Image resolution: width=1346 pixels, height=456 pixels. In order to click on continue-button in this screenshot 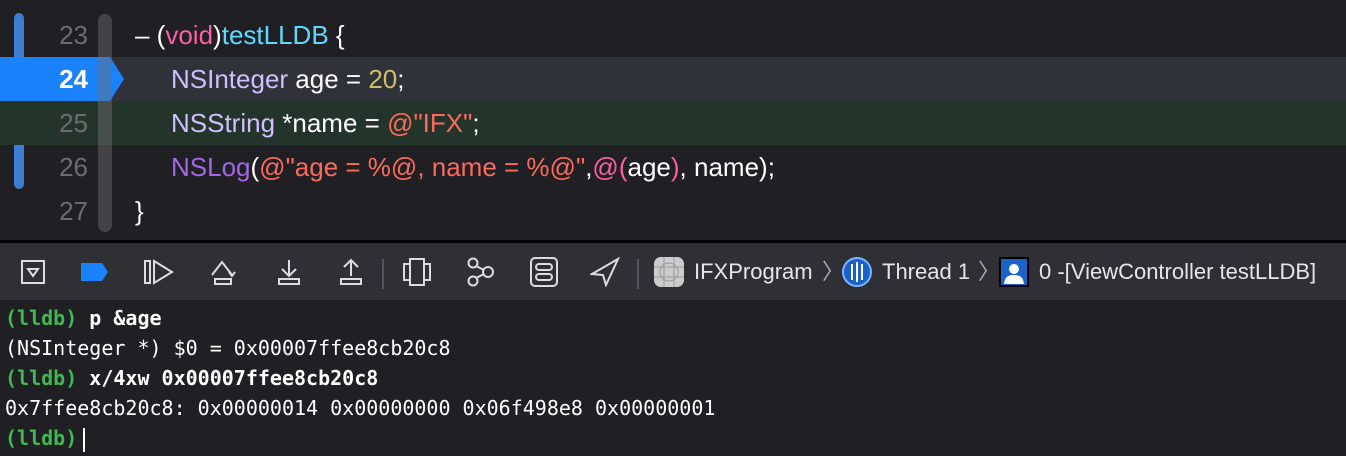, I will do `click(159, 272)`.